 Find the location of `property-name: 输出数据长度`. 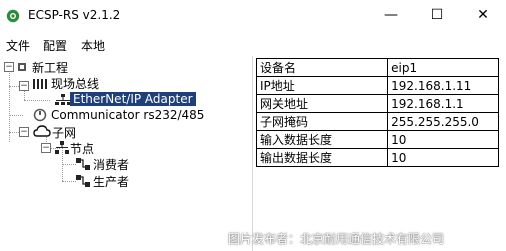

property-name: 输出数据长度 is located at coordinates (322, 157).